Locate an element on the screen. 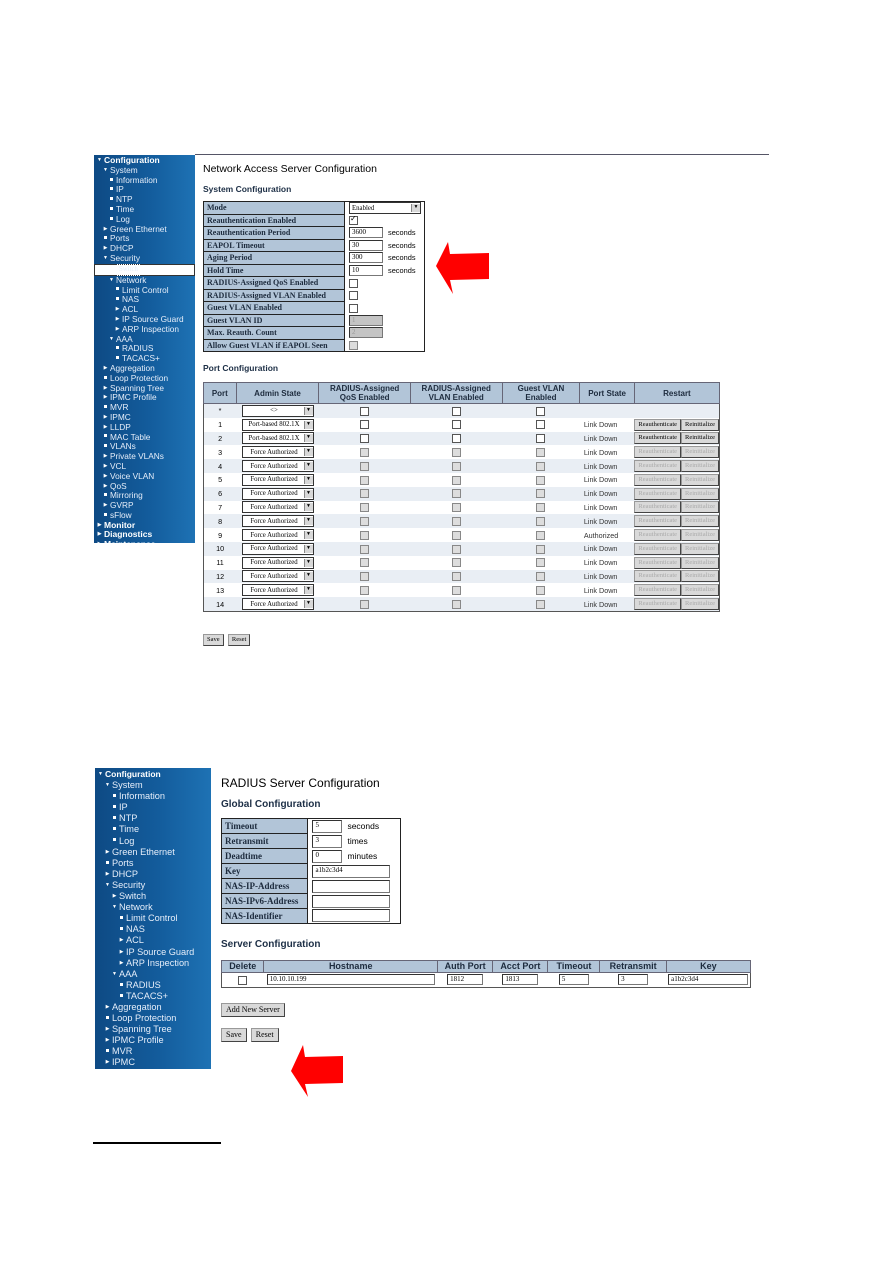 The width and height of the screenshot is (893, 1263). add-new-server-button: Add New Server is located at coordinates (253, 1010).